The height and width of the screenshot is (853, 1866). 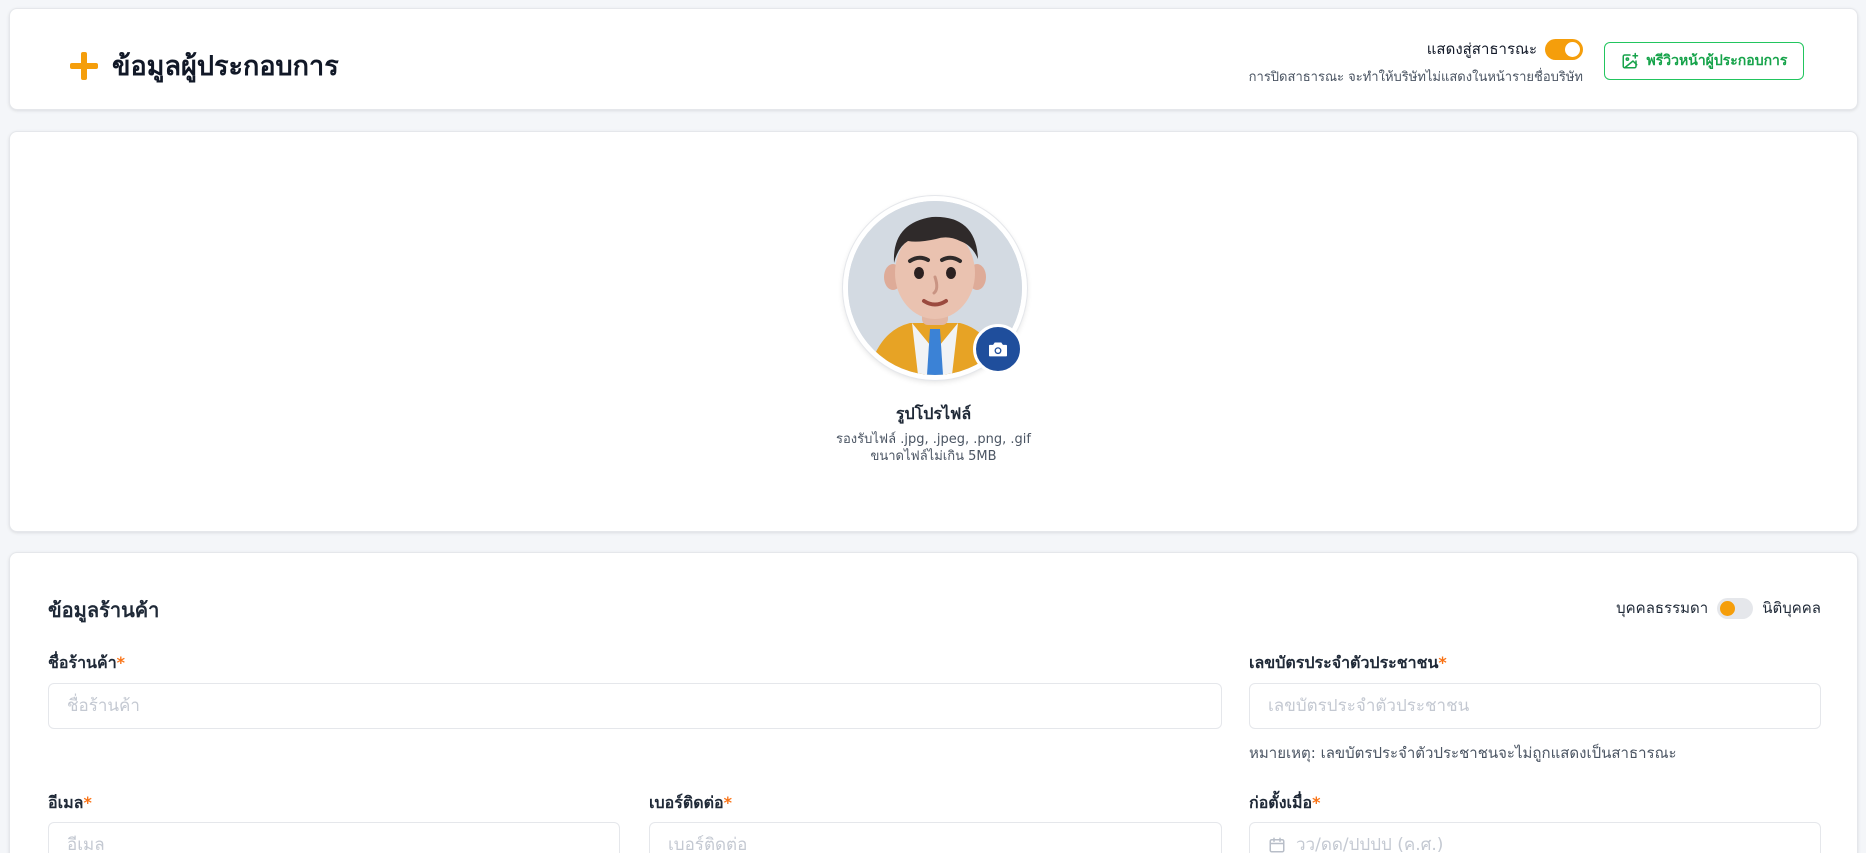 I want to click on id-card-label: เลขบัตรประจำตัวประชาชน*, so click(x=1348, y=663).